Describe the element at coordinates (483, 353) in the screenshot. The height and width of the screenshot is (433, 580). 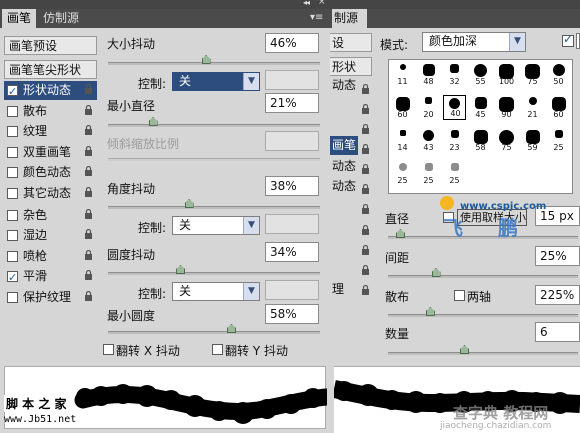
I see `count-slider` at that location.